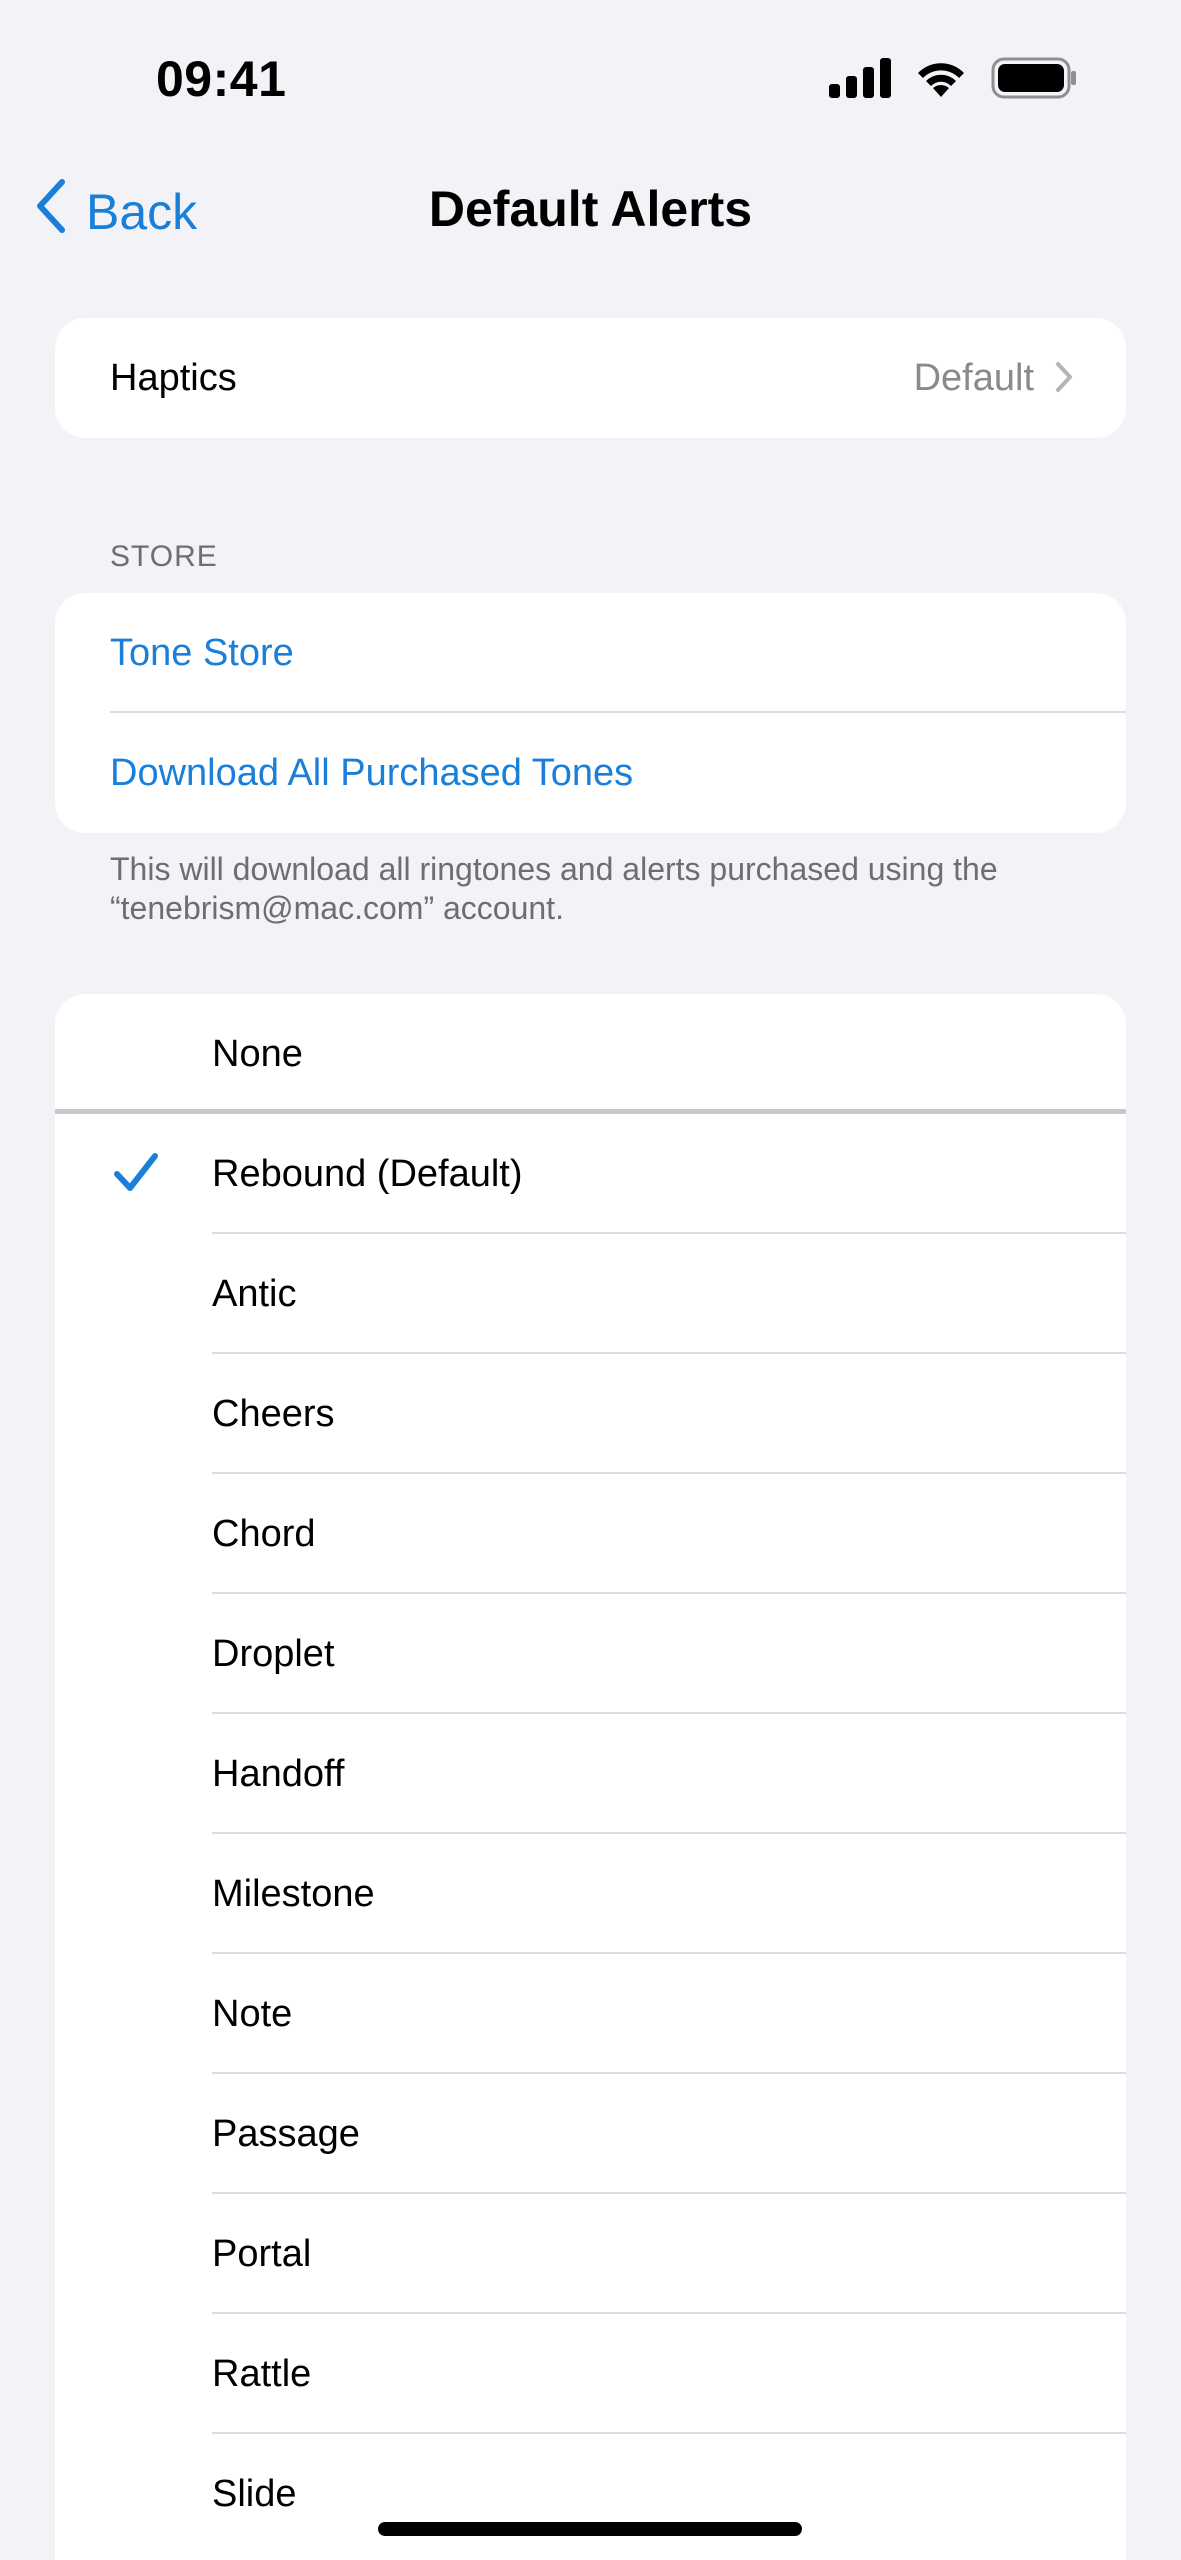  Describe the element at coordinates (590, 2134) in the screenshot. I see `tone-row: Passage` at that location.